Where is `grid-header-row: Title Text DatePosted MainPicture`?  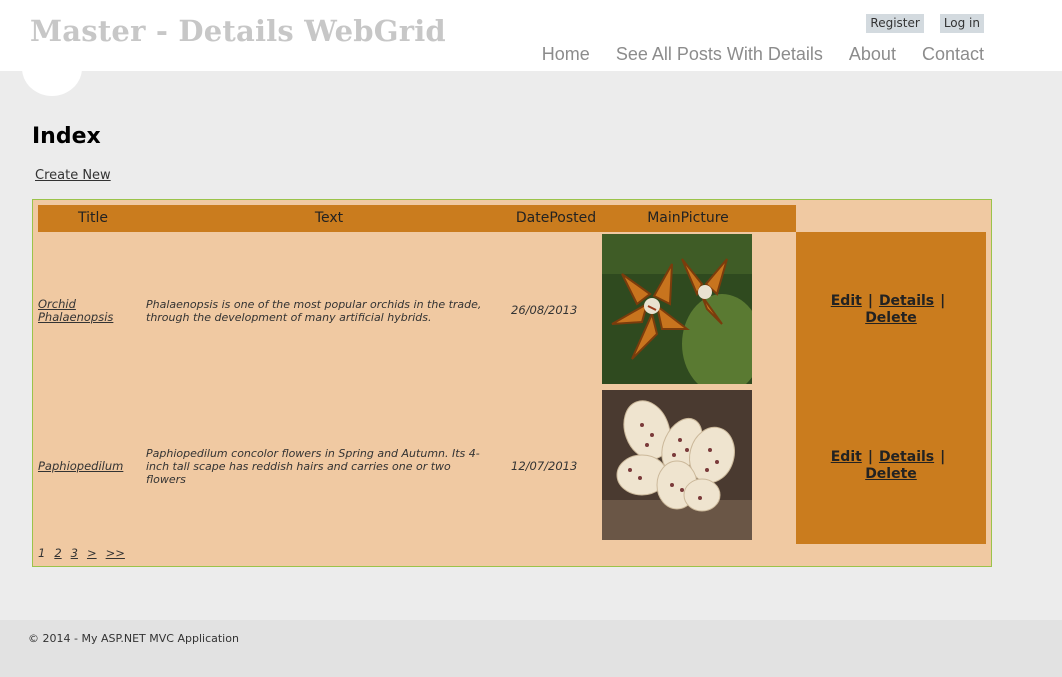 grid-header-row: Title Text DatePosted MainPicture is located at coordinates (417, 218).